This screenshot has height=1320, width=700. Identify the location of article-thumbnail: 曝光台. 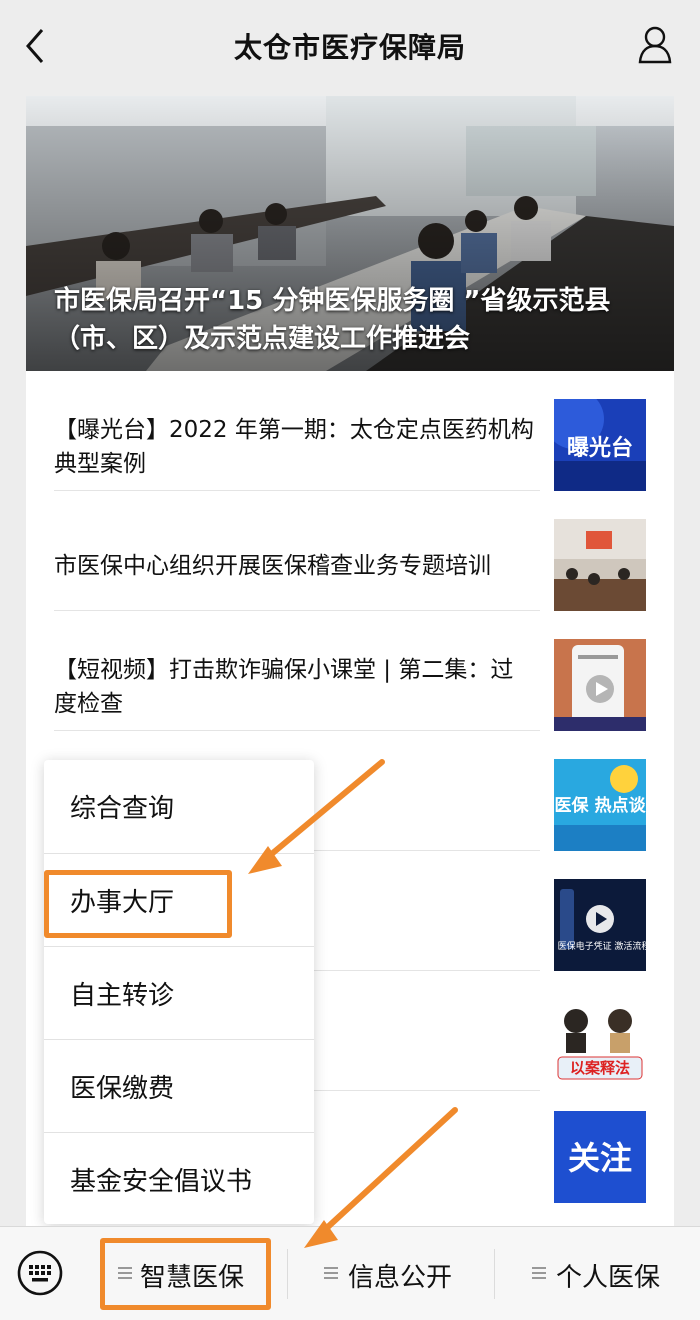
(600, 445).